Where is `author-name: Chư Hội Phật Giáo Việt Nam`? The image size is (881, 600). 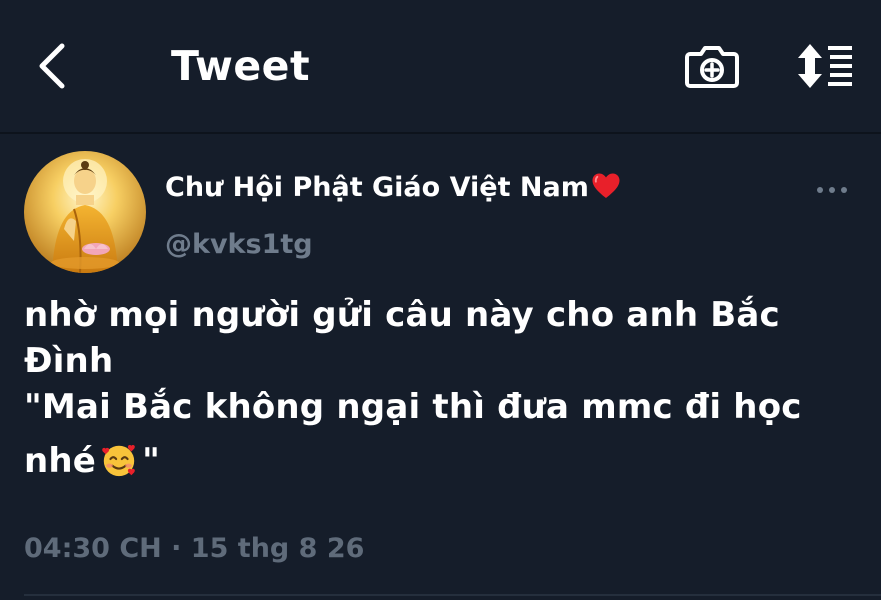
author-name: Chư Hội Phật Giáo Việt Nam is located at coordinates (393, 189).